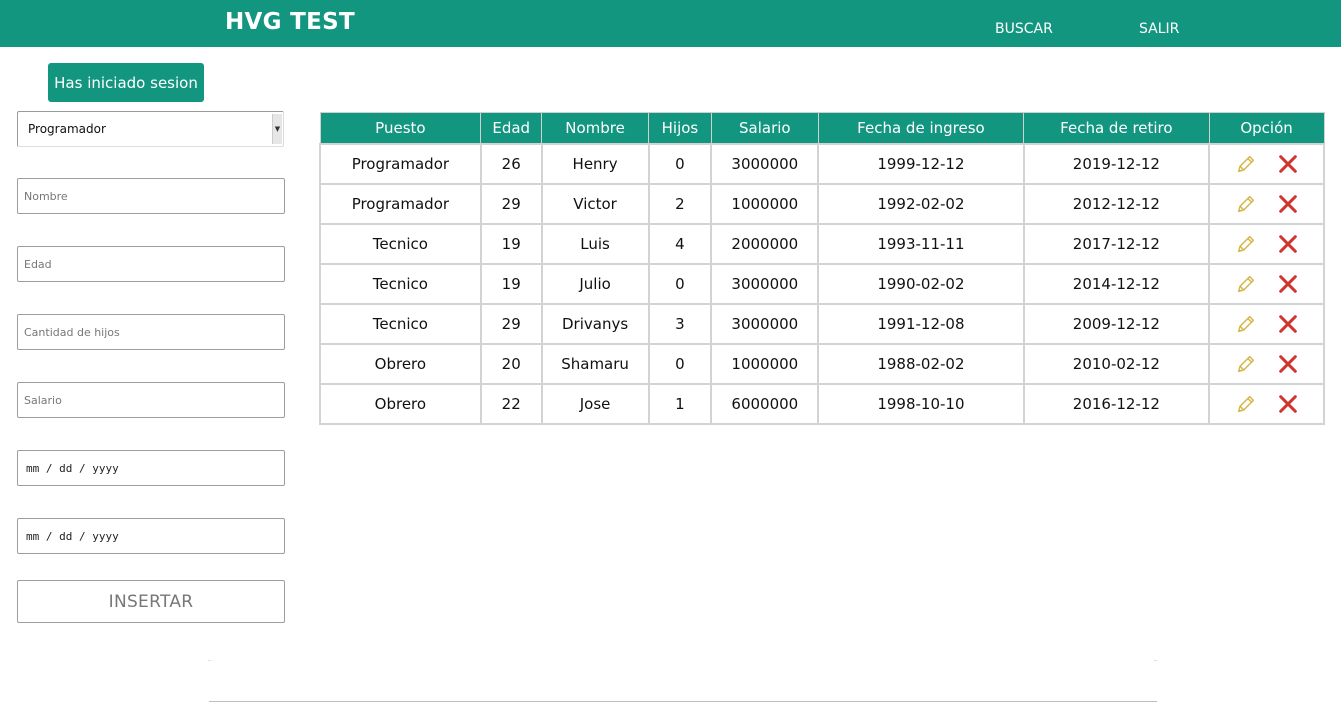 The image size is (1341, 703). What do you see at coordinates (151, 601) in the screenshot?
I see `insert-button: INSERTAR` at bounding box center [151, 601].